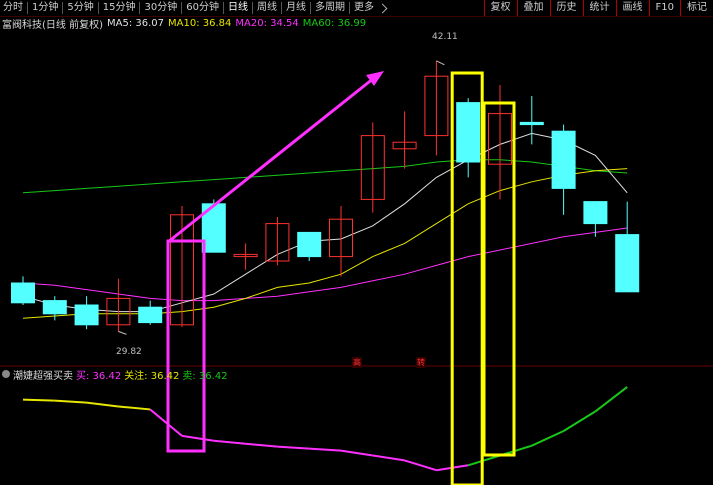  What do you see at coordinates (152, 376) in the screenshot?
I see `watch-label: 关注: 36.42` at bounding box center [152, 376].